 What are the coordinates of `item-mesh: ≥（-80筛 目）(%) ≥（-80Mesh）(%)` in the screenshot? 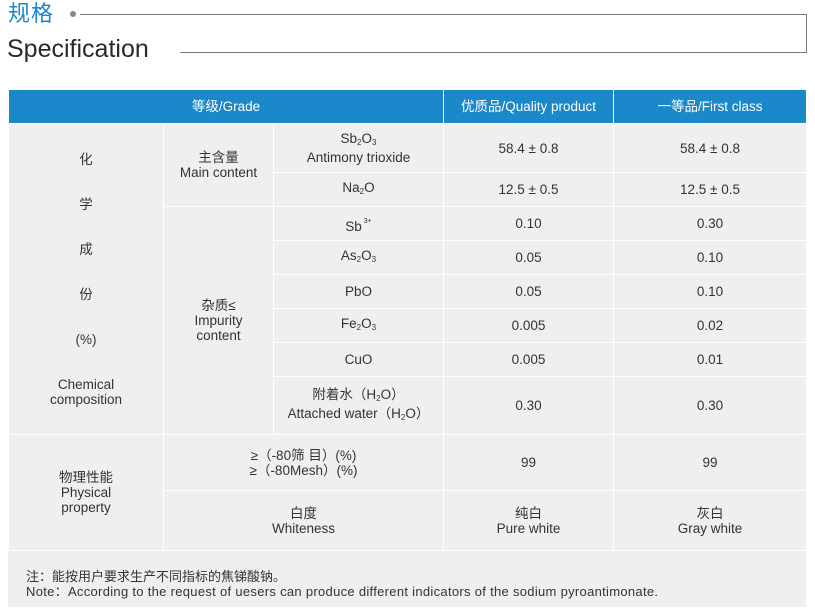 It's located at (303, 462).